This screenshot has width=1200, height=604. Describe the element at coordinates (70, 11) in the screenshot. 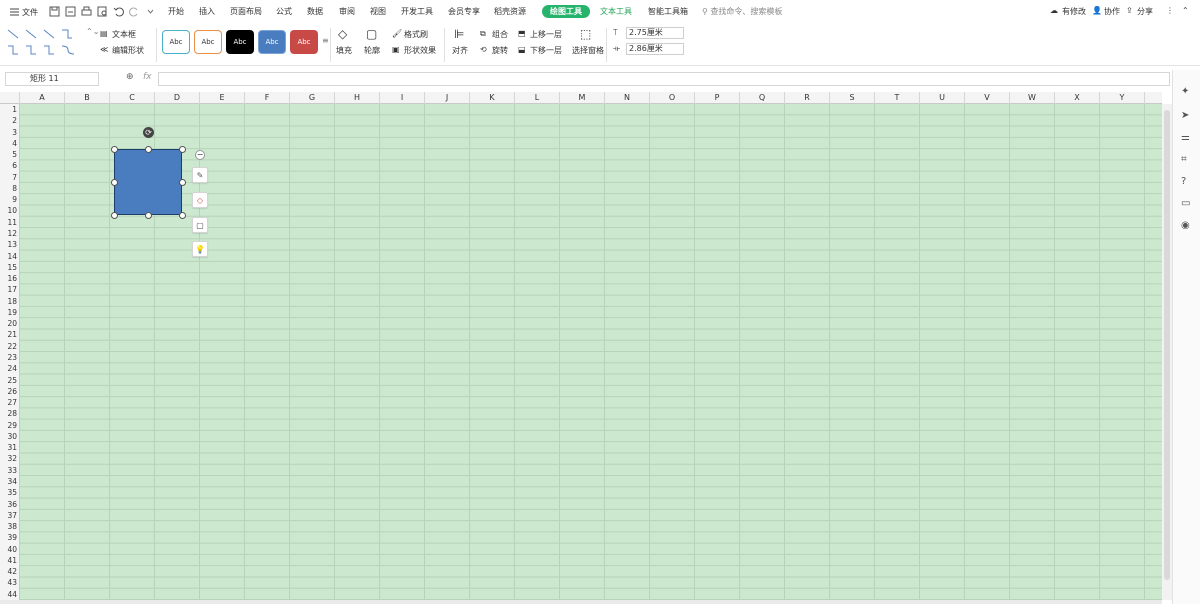

I see `export-pdf-icon` at that location.